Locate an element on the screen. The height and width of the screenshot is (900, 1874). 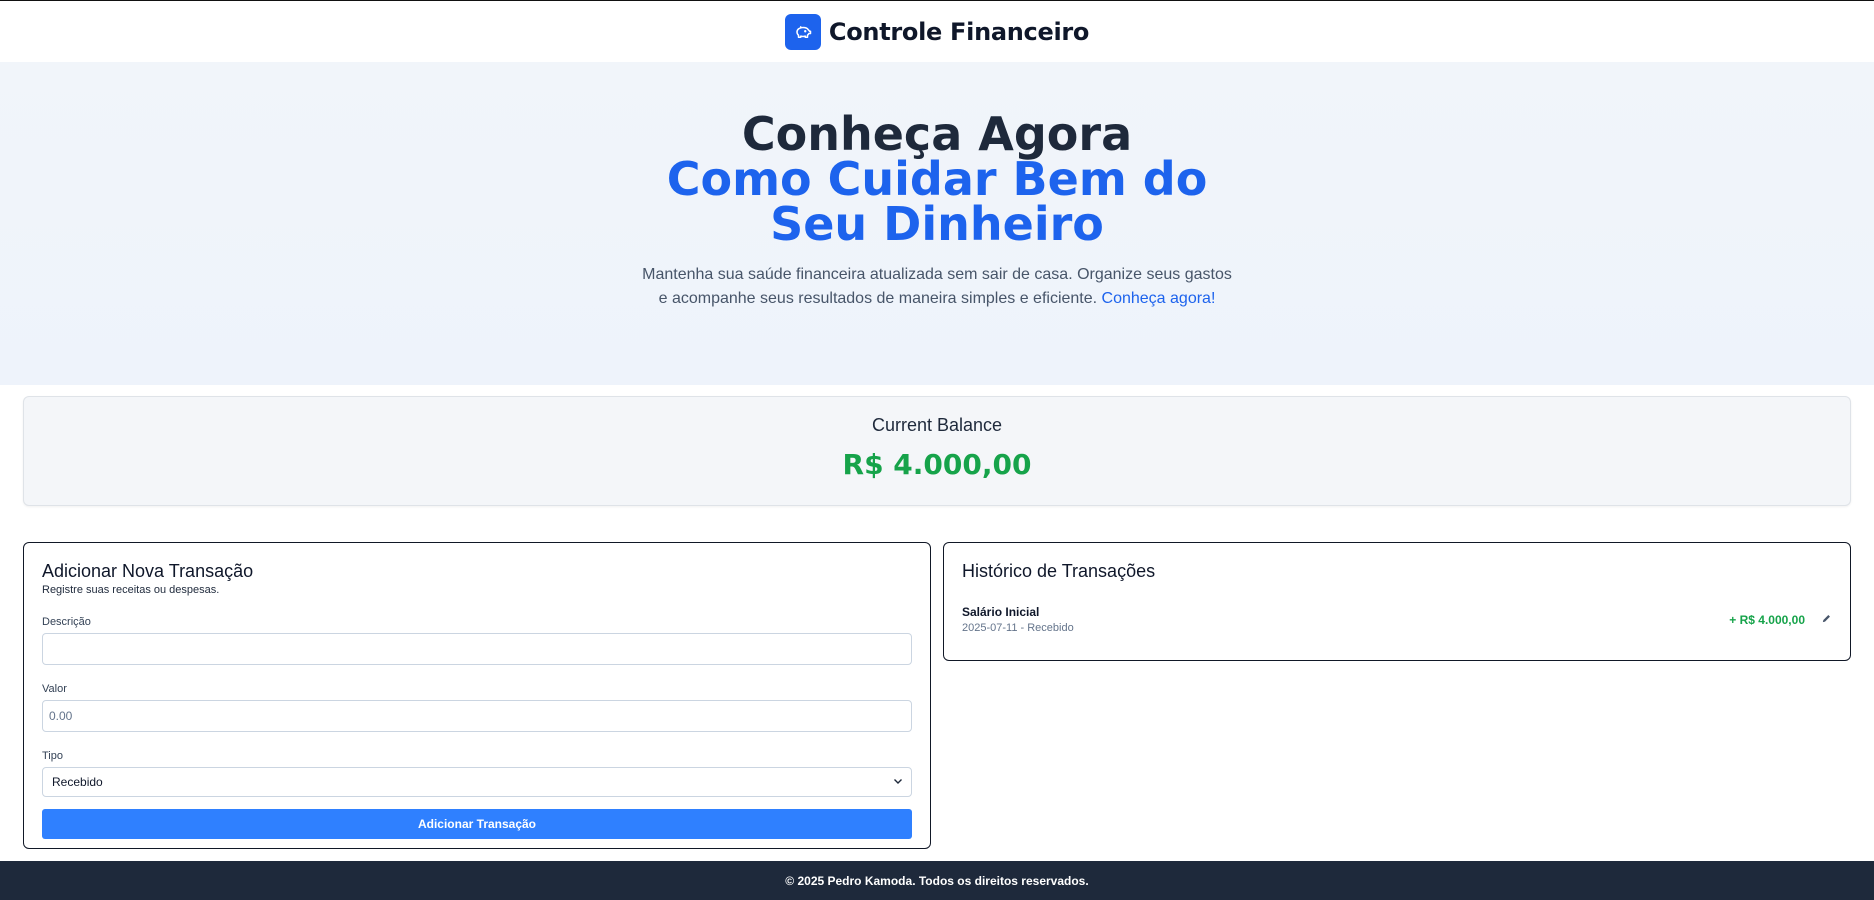
value-input-placeholder: 0.00 is located at coordinates (61, 716).